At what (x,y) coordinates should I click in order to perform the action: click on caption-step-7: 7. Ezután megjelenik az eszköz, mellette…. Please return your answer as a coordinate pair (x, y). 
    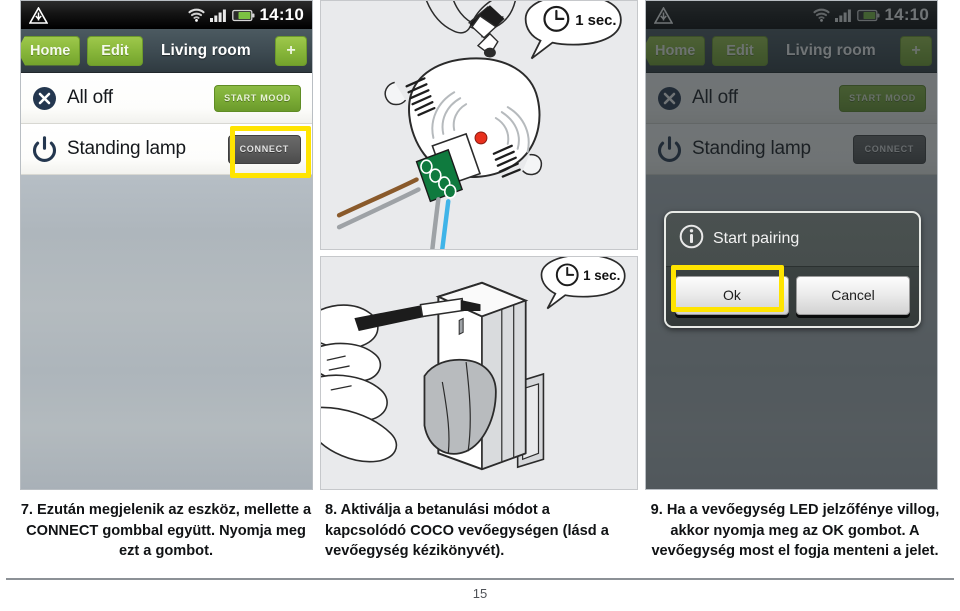
    Looking at the image, I should click on (166, 531).